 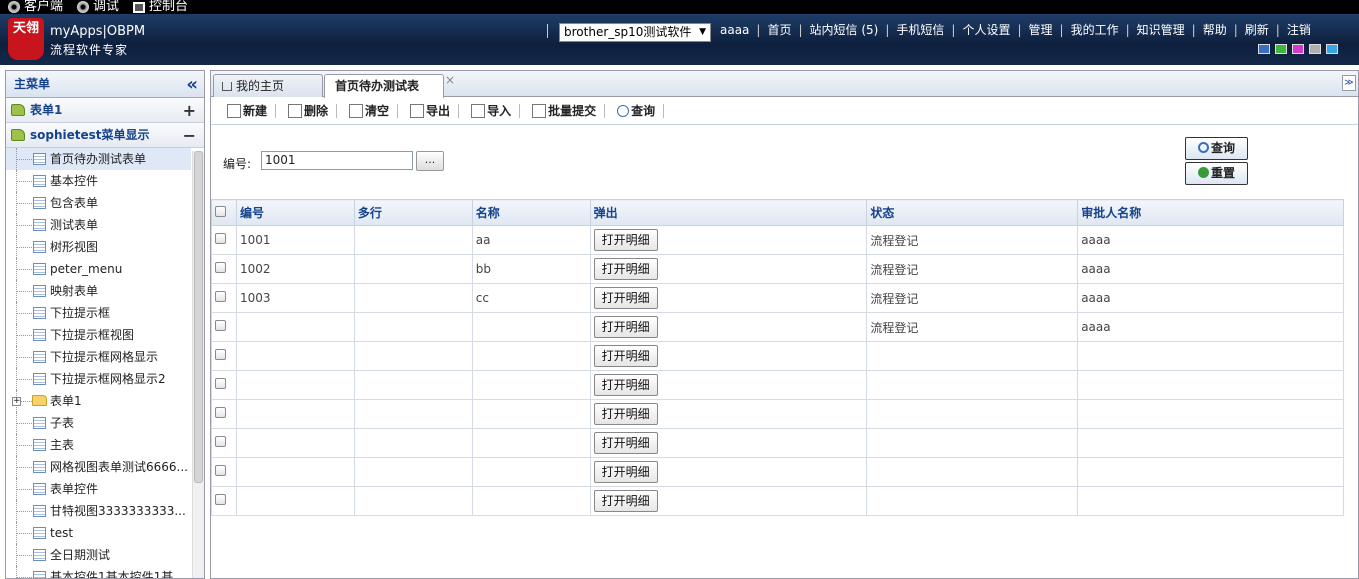 I want to click on nav-link: 站内短信 (5), so click(x=844, y=30).